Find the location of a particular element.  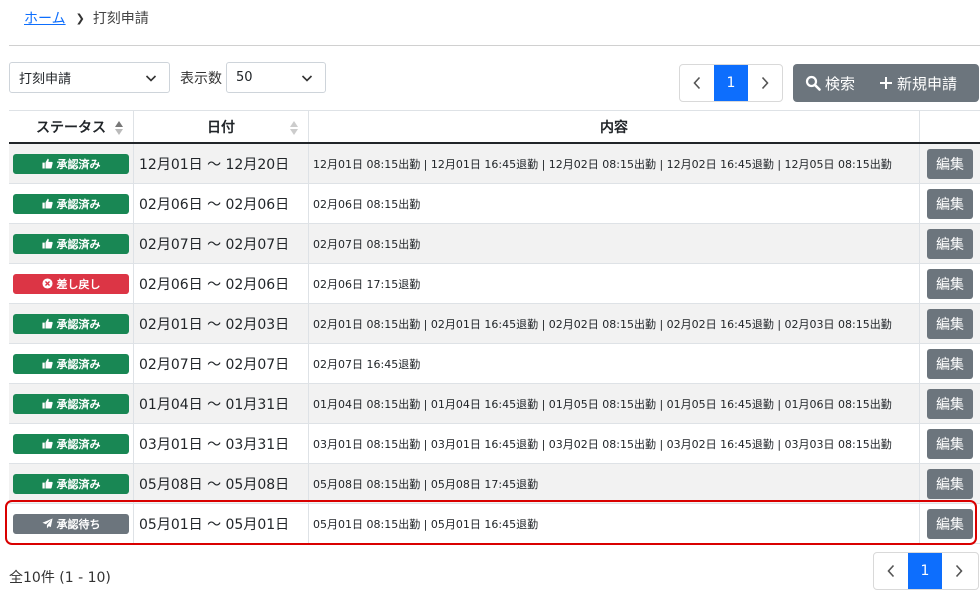

search-button-label: 検索 is located at coordinates (840, 83).